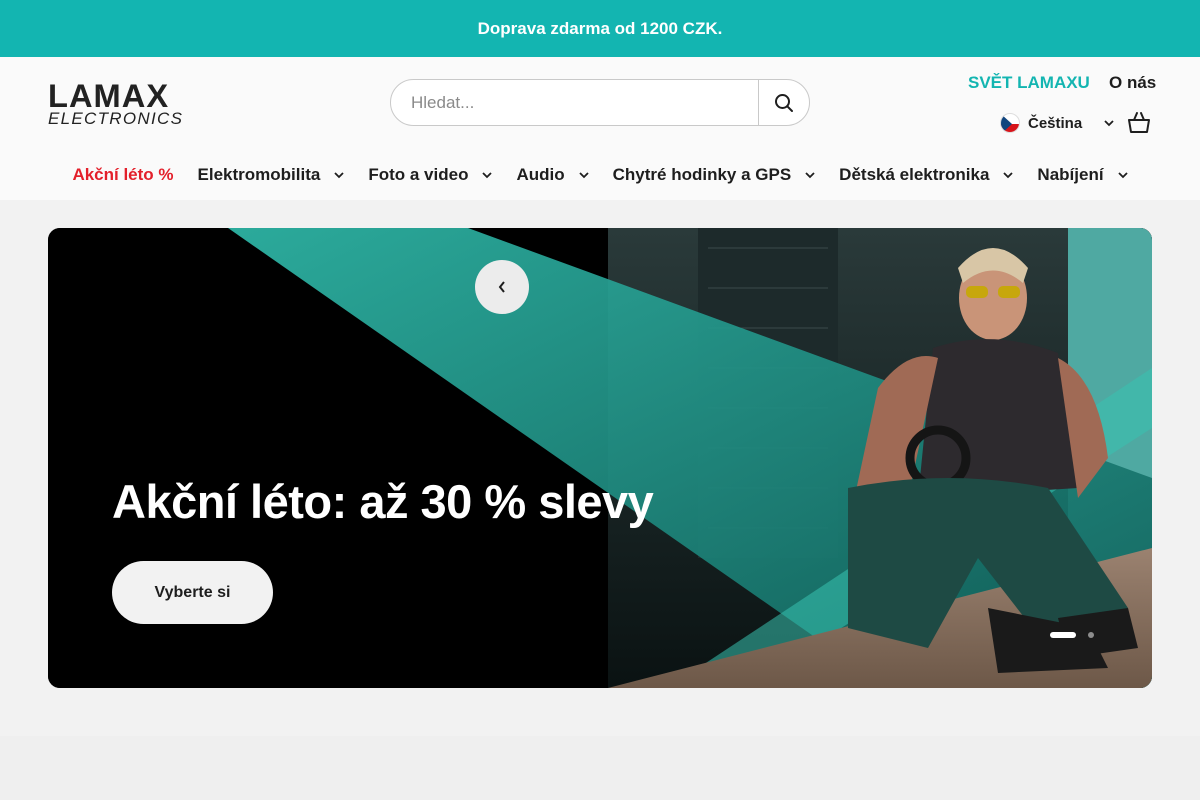  What do you see at coordinates (1029, 83) in the screenshot?
I see `world-lamax-link: SVĚT LAMAXU` at bounding box center [1029, 83].